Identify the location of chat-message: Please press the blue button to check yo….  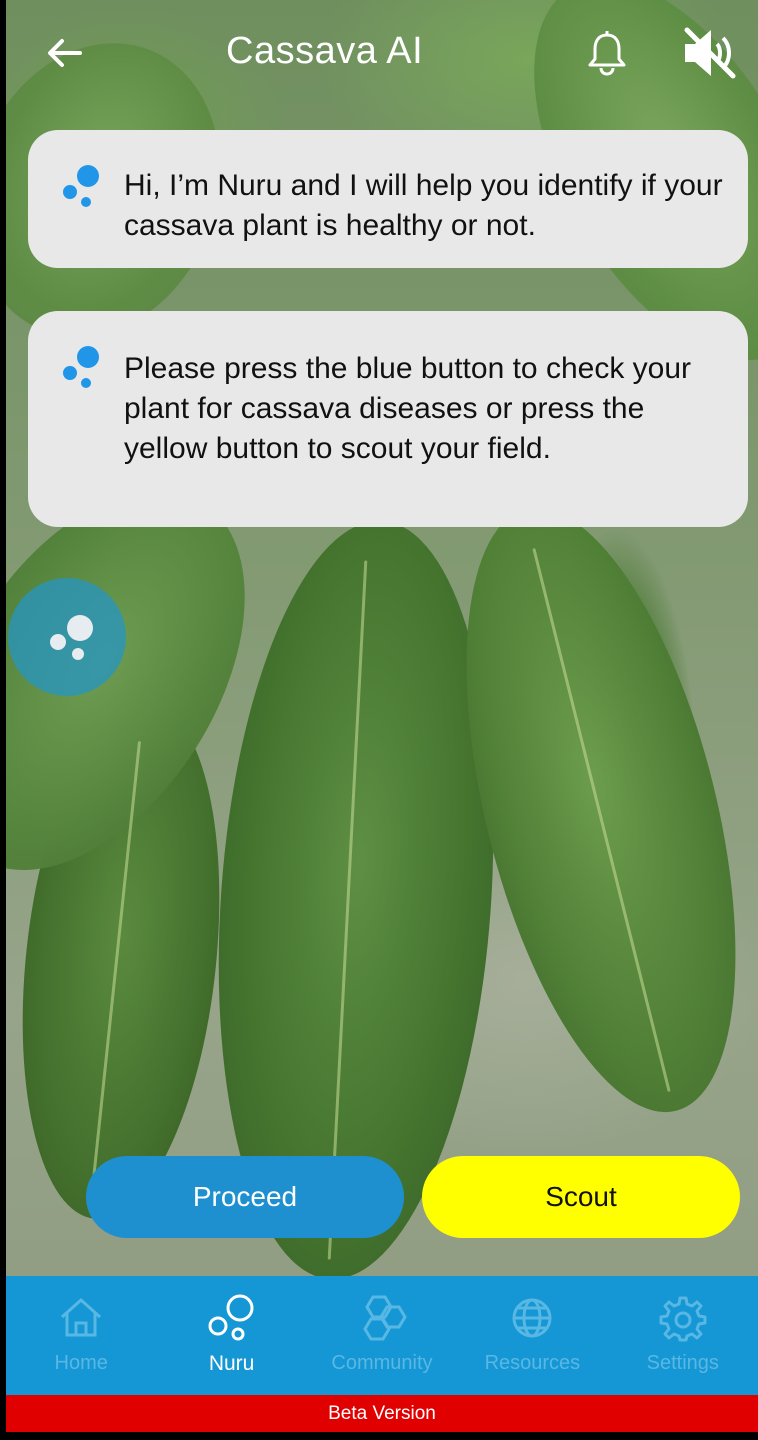
(388, 419).